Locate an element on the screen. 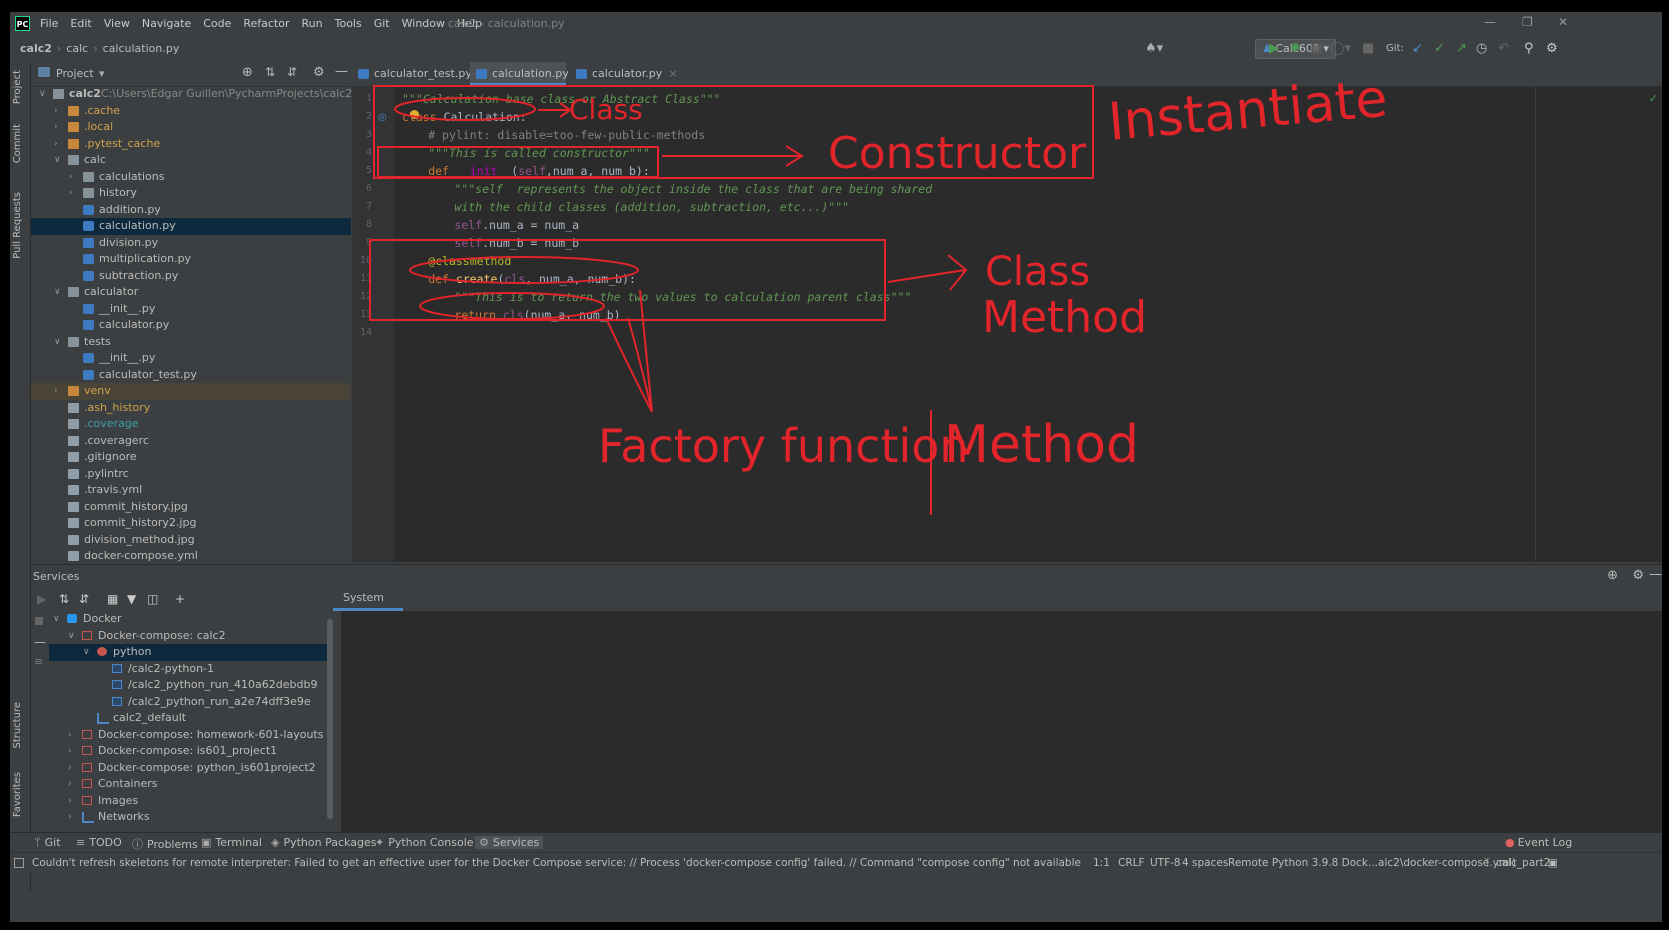 Image resolution: width=1669 pixels, height=930 pixels. service-tree-item: › Docker-compose: homework-601-layouts is located at coordinates (190, 735).